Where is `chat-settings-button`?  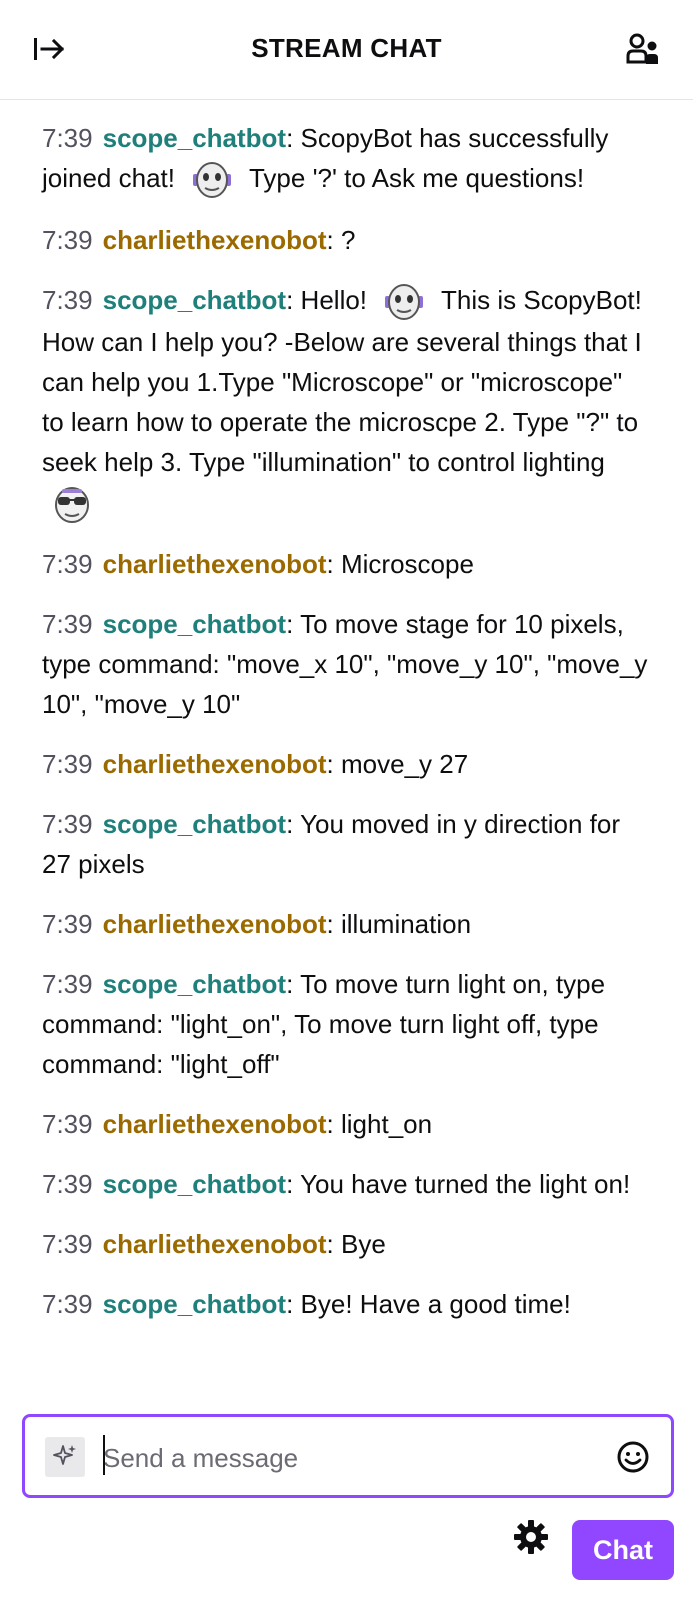
chat-settings-button is located at coordinates (531, 1539).